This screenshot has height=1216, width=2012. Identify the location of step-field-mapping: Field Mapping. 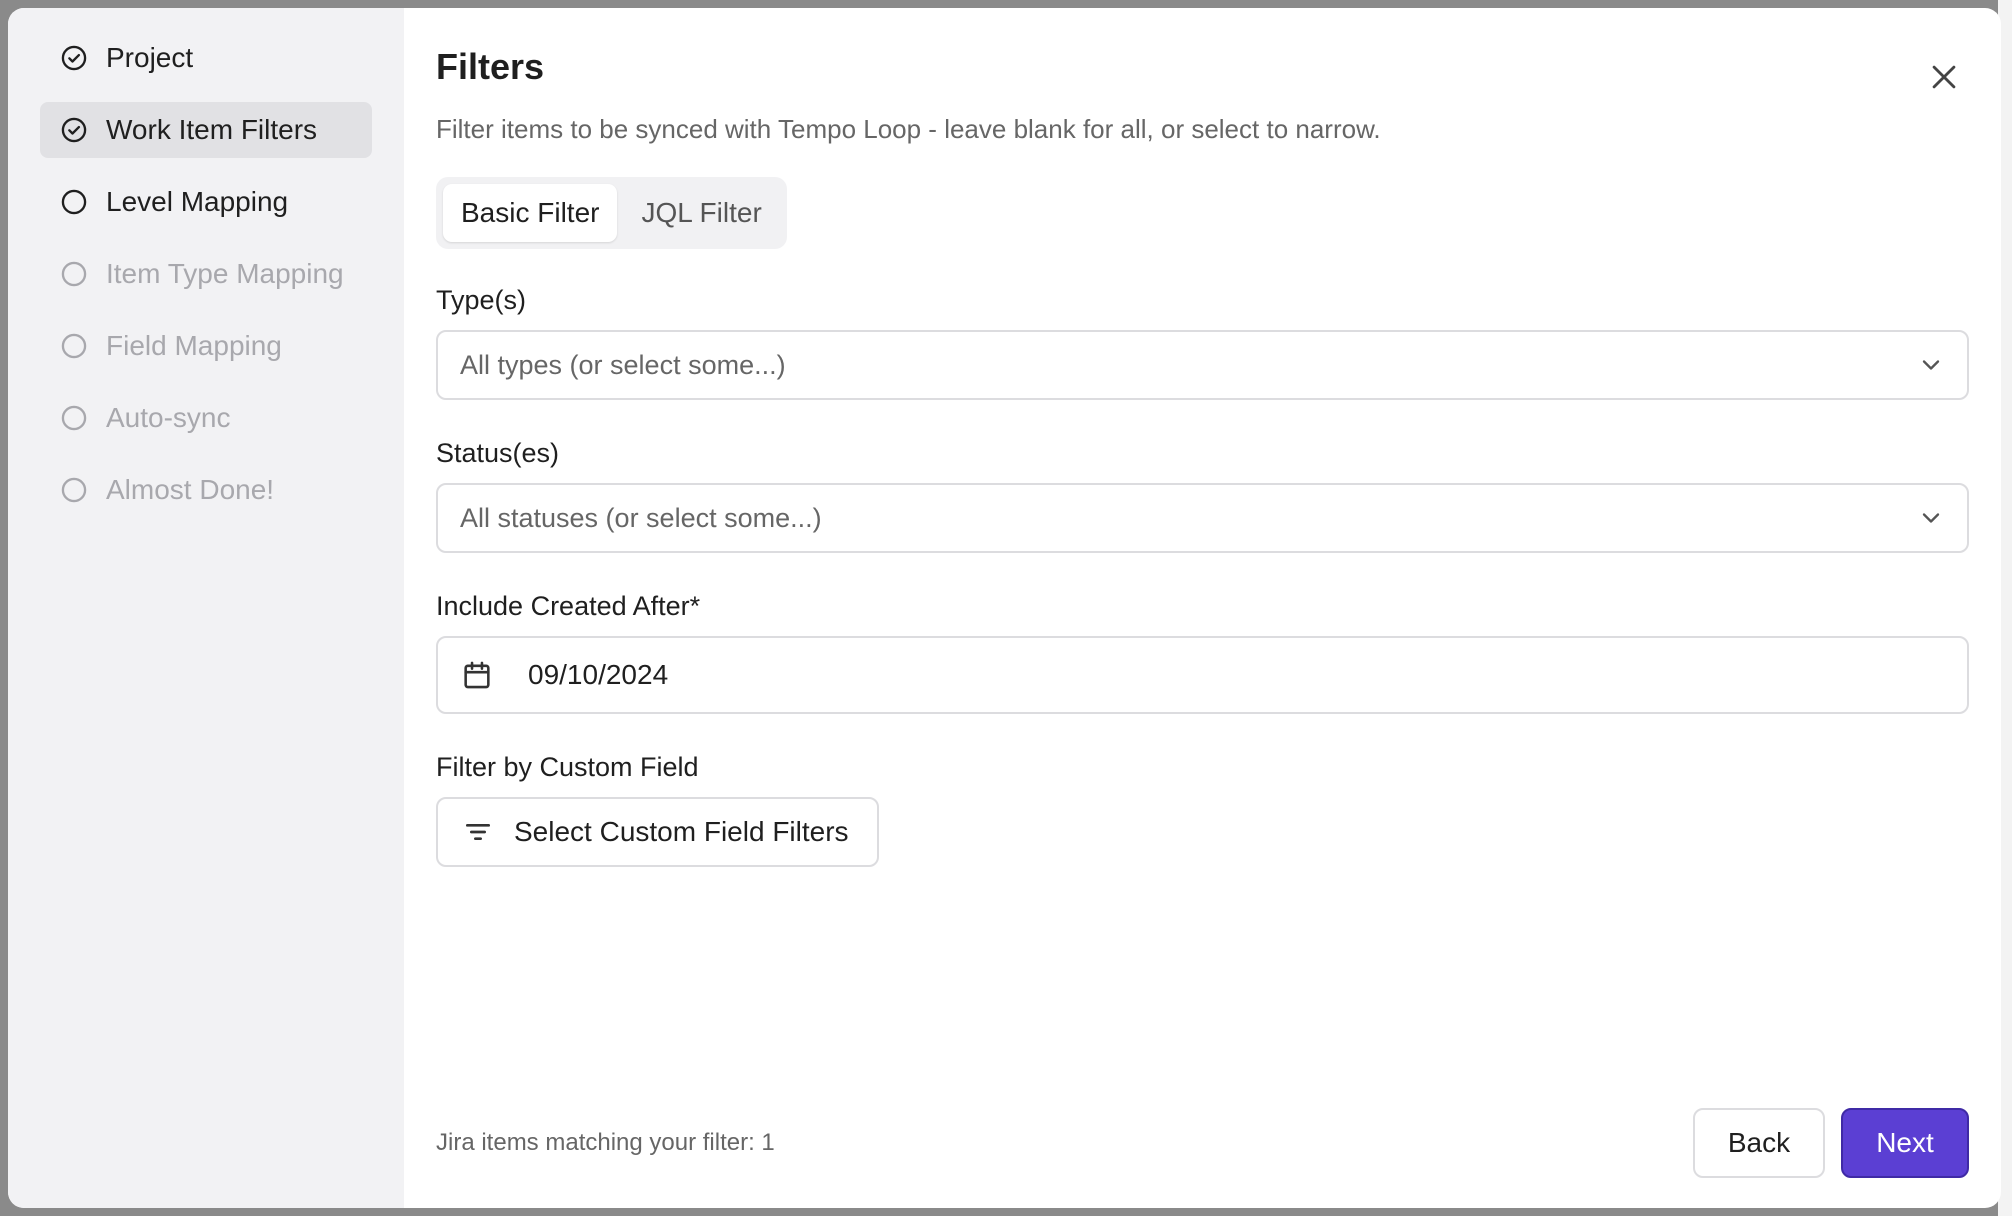
(206, 346).